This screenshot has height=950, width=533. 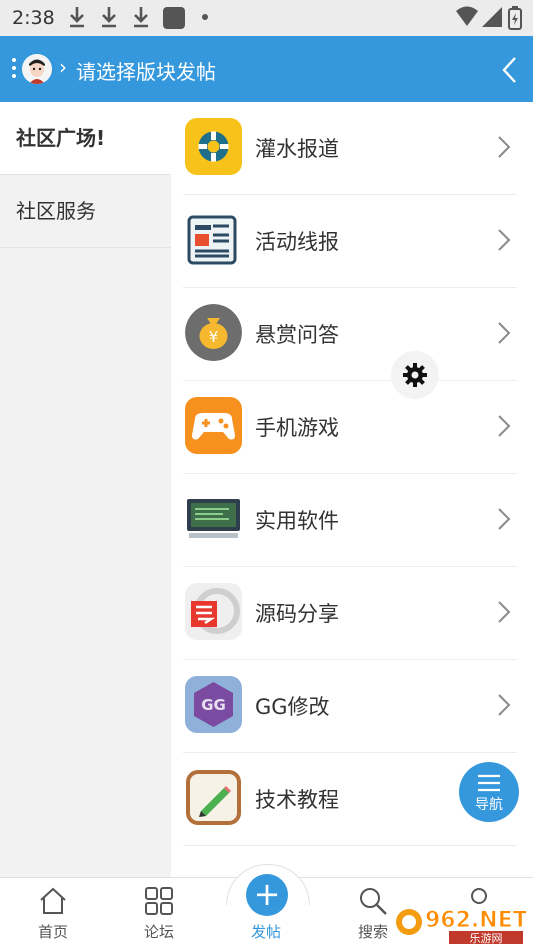 I want to click on gear-icon, so click(x=415, y=375).